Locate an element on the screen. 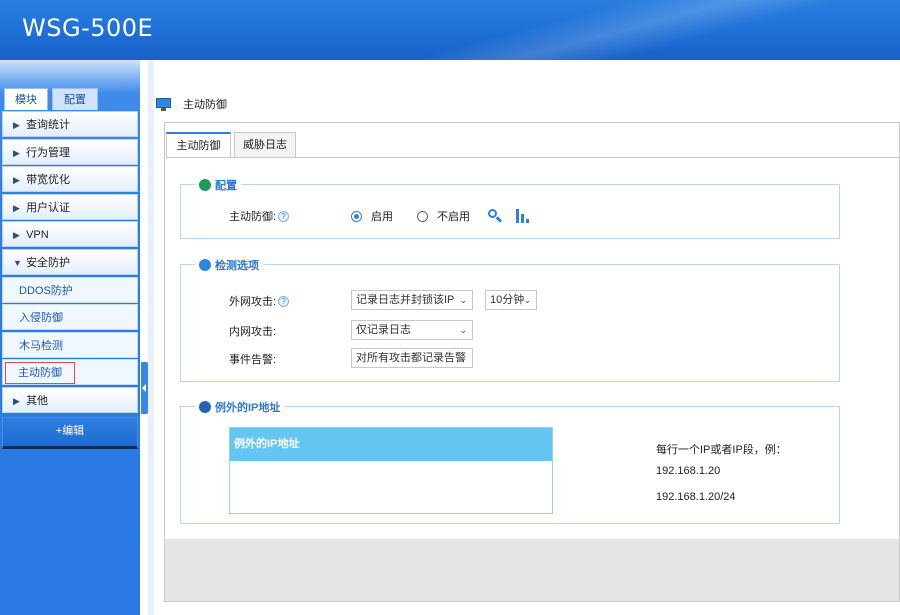 Image resolution: width=900 pixels, height=615 pixels. config-legend-label: 配置 is located at coordinates (226, 186).